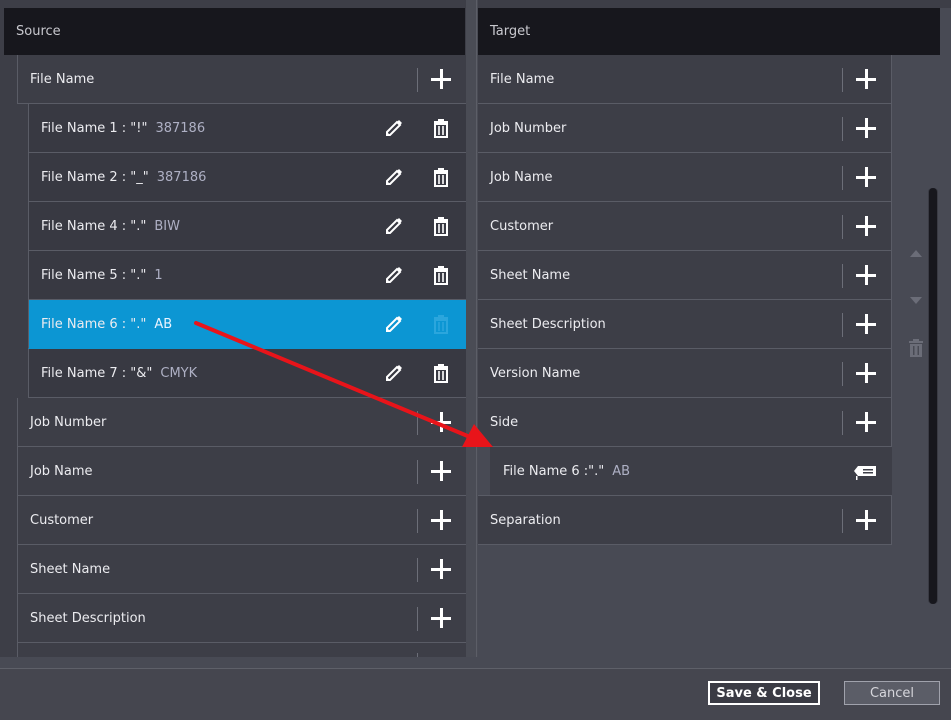 This screenshot has width=951, height=720. Describe the element at coordinates (233, 4) in the screenshot. I see `source-top-strip` at that location.